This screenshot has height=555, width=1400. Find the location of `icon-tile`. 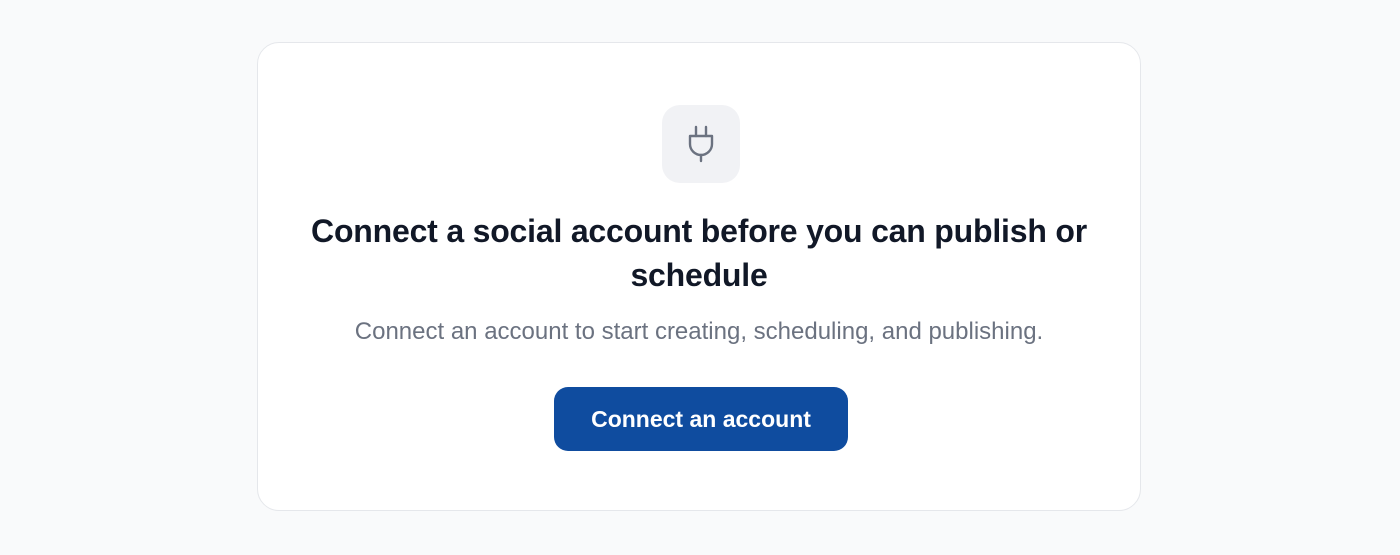

icon-tile is located at coordinates (701, 144).